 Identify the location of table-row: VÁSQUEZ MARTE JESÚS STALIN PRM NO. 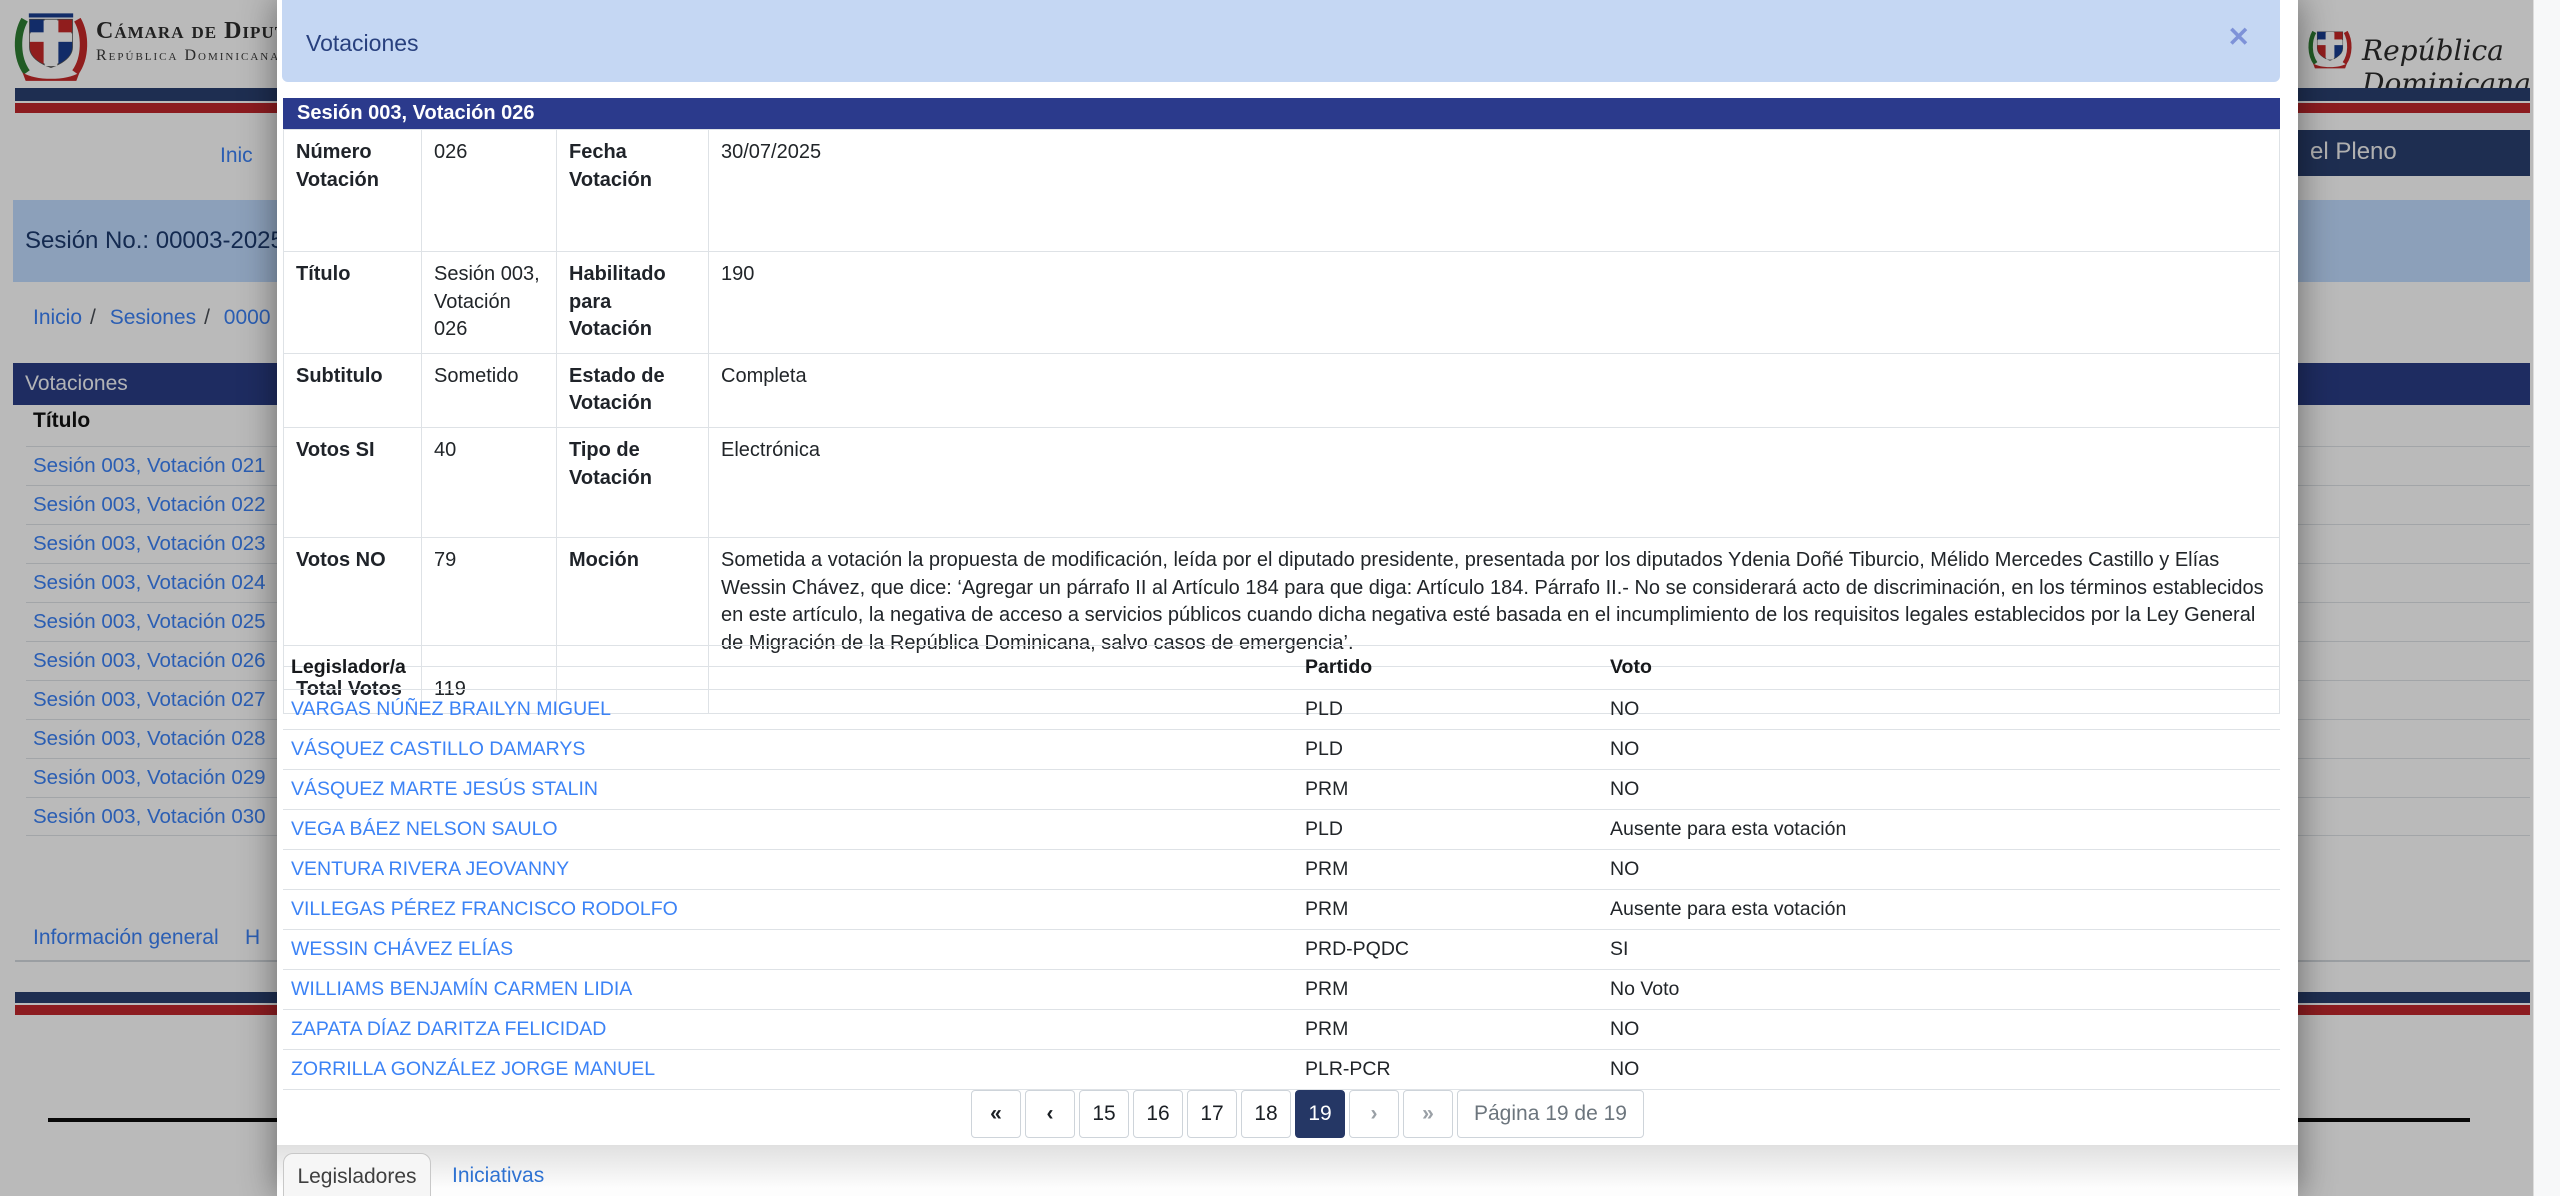
(1281, 789).